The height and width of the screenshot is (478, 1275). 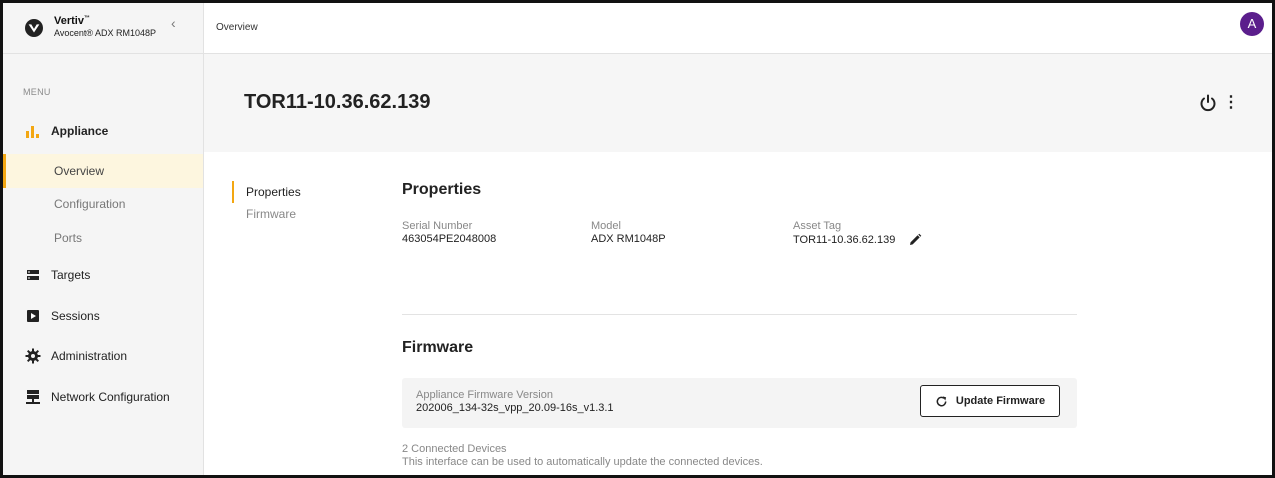 I want to click on sidebar-item-sessions: Sessions, so click(x=103, y=316).